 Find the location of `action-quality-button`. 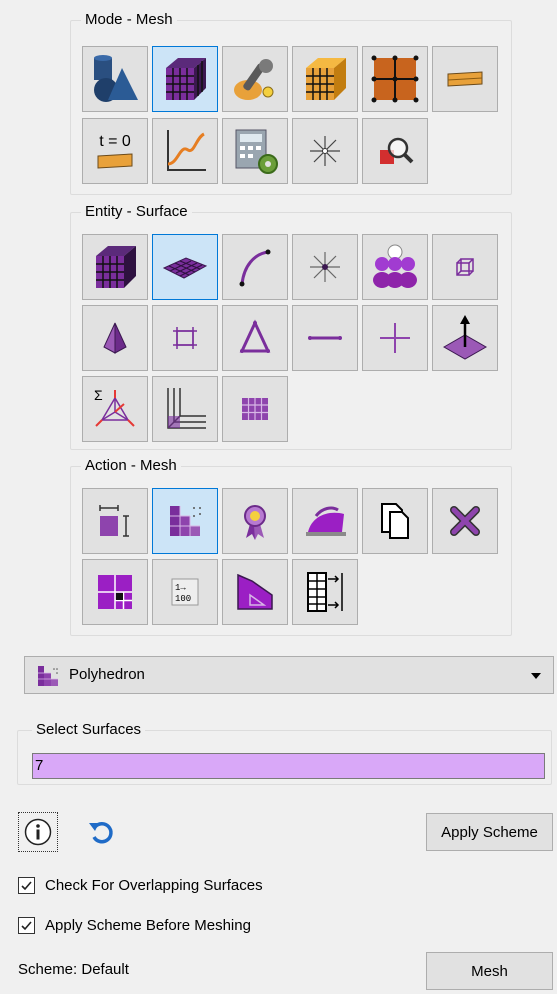

action-quality-button is located at coordinates (255, 521).